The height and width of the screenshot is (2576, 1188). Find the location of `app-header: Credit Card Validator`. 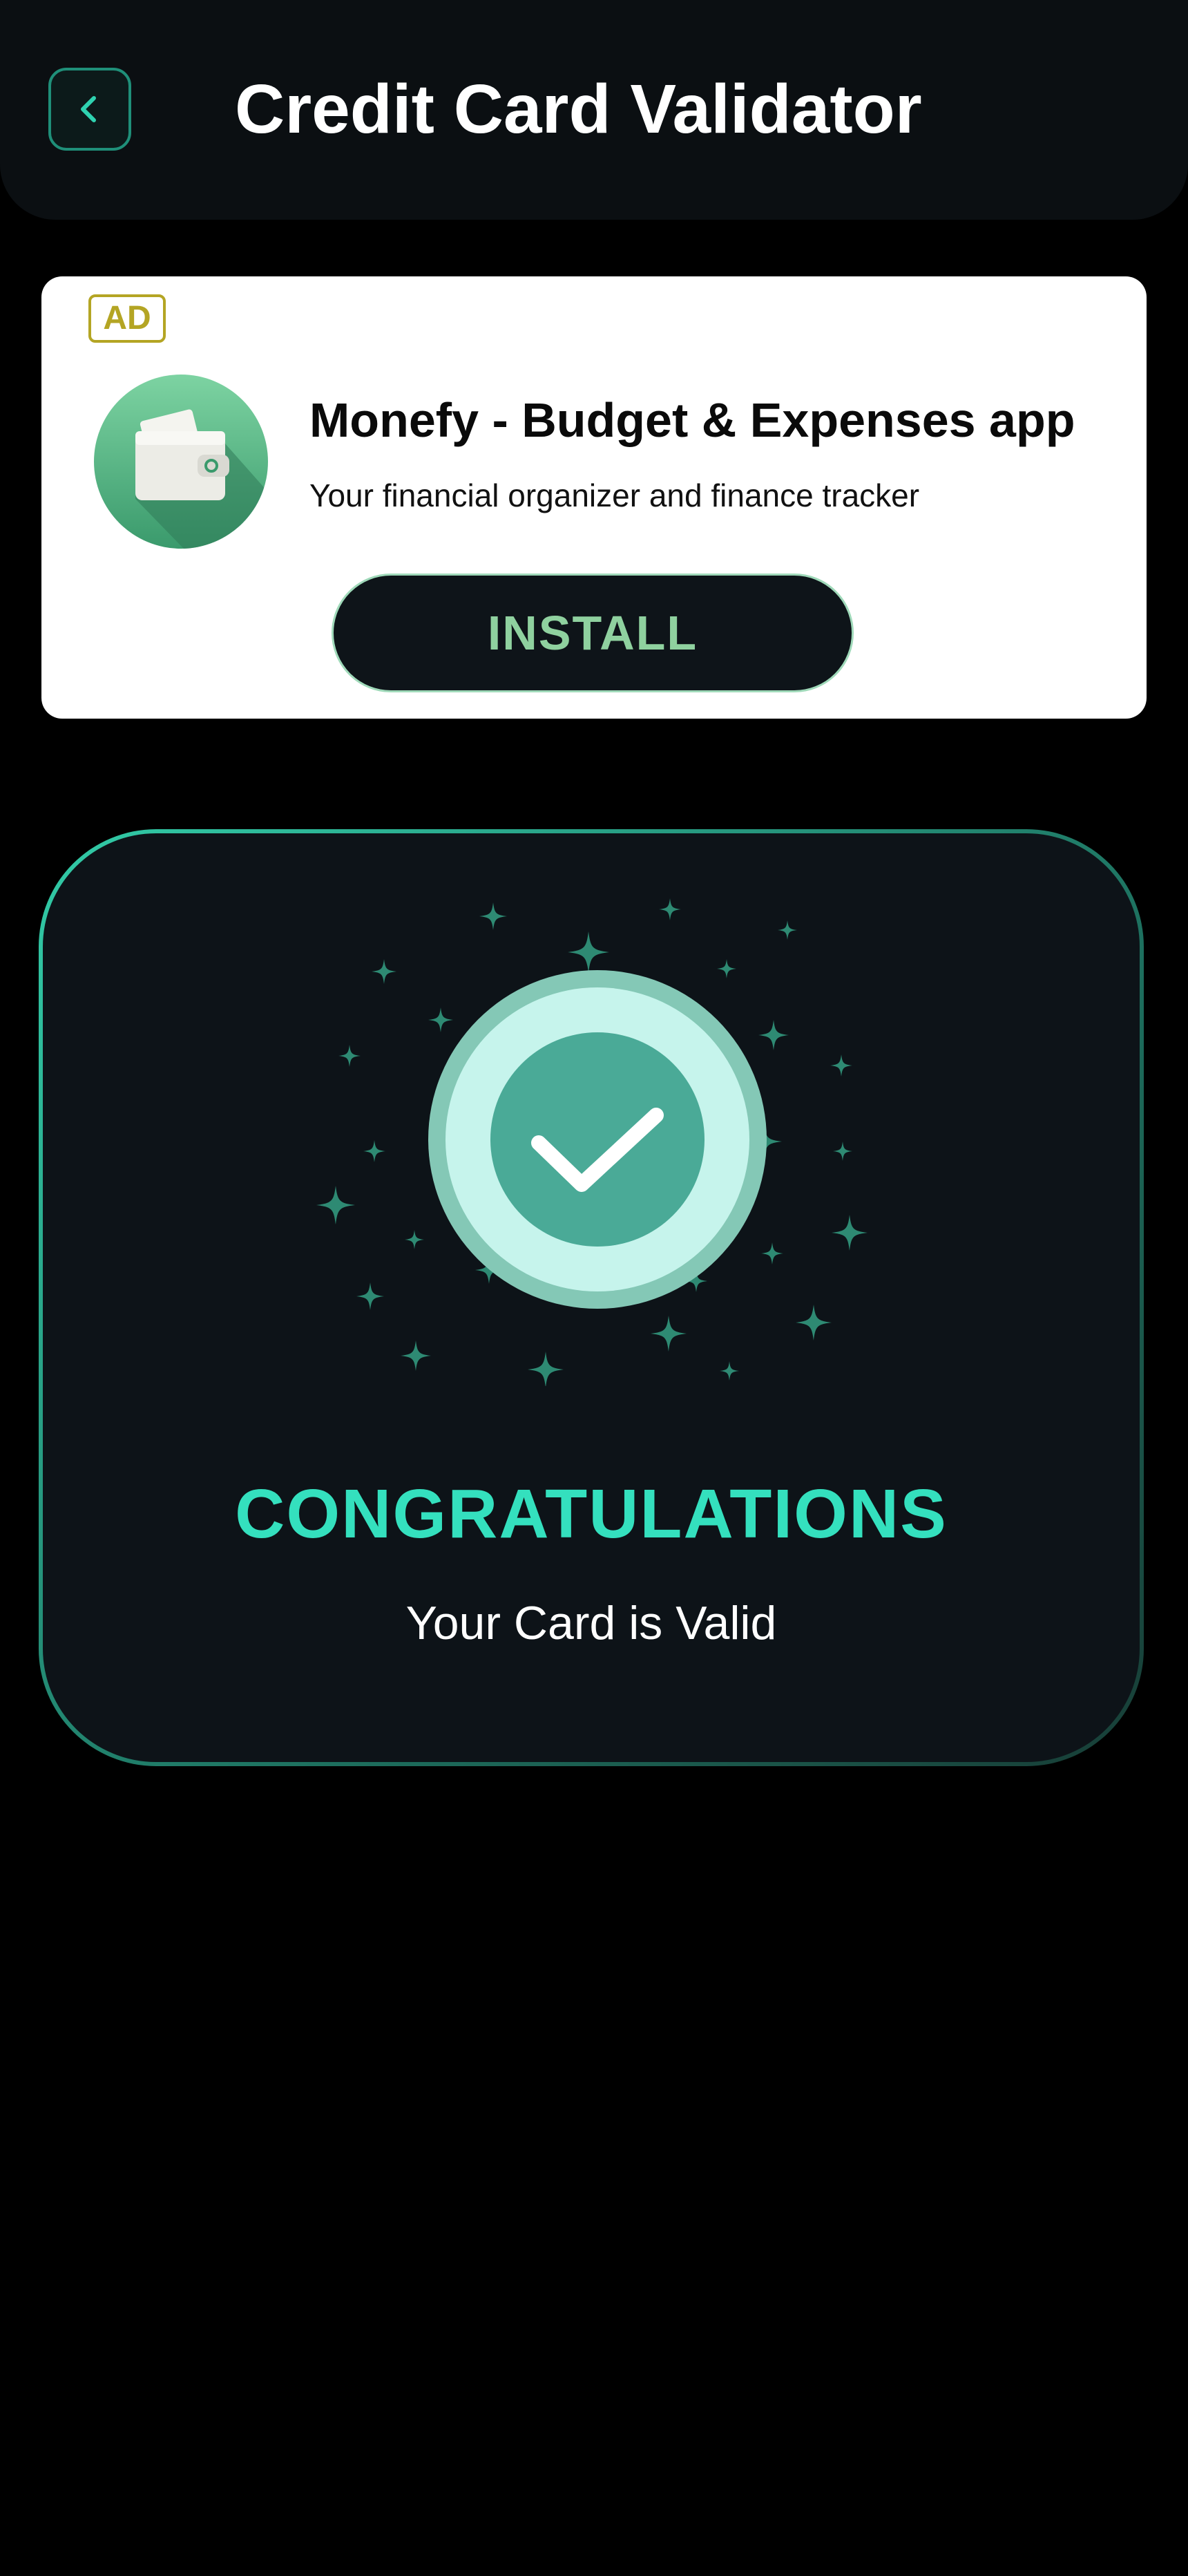

app-header: Credit Card Validator is located at coordinates (594, 110).